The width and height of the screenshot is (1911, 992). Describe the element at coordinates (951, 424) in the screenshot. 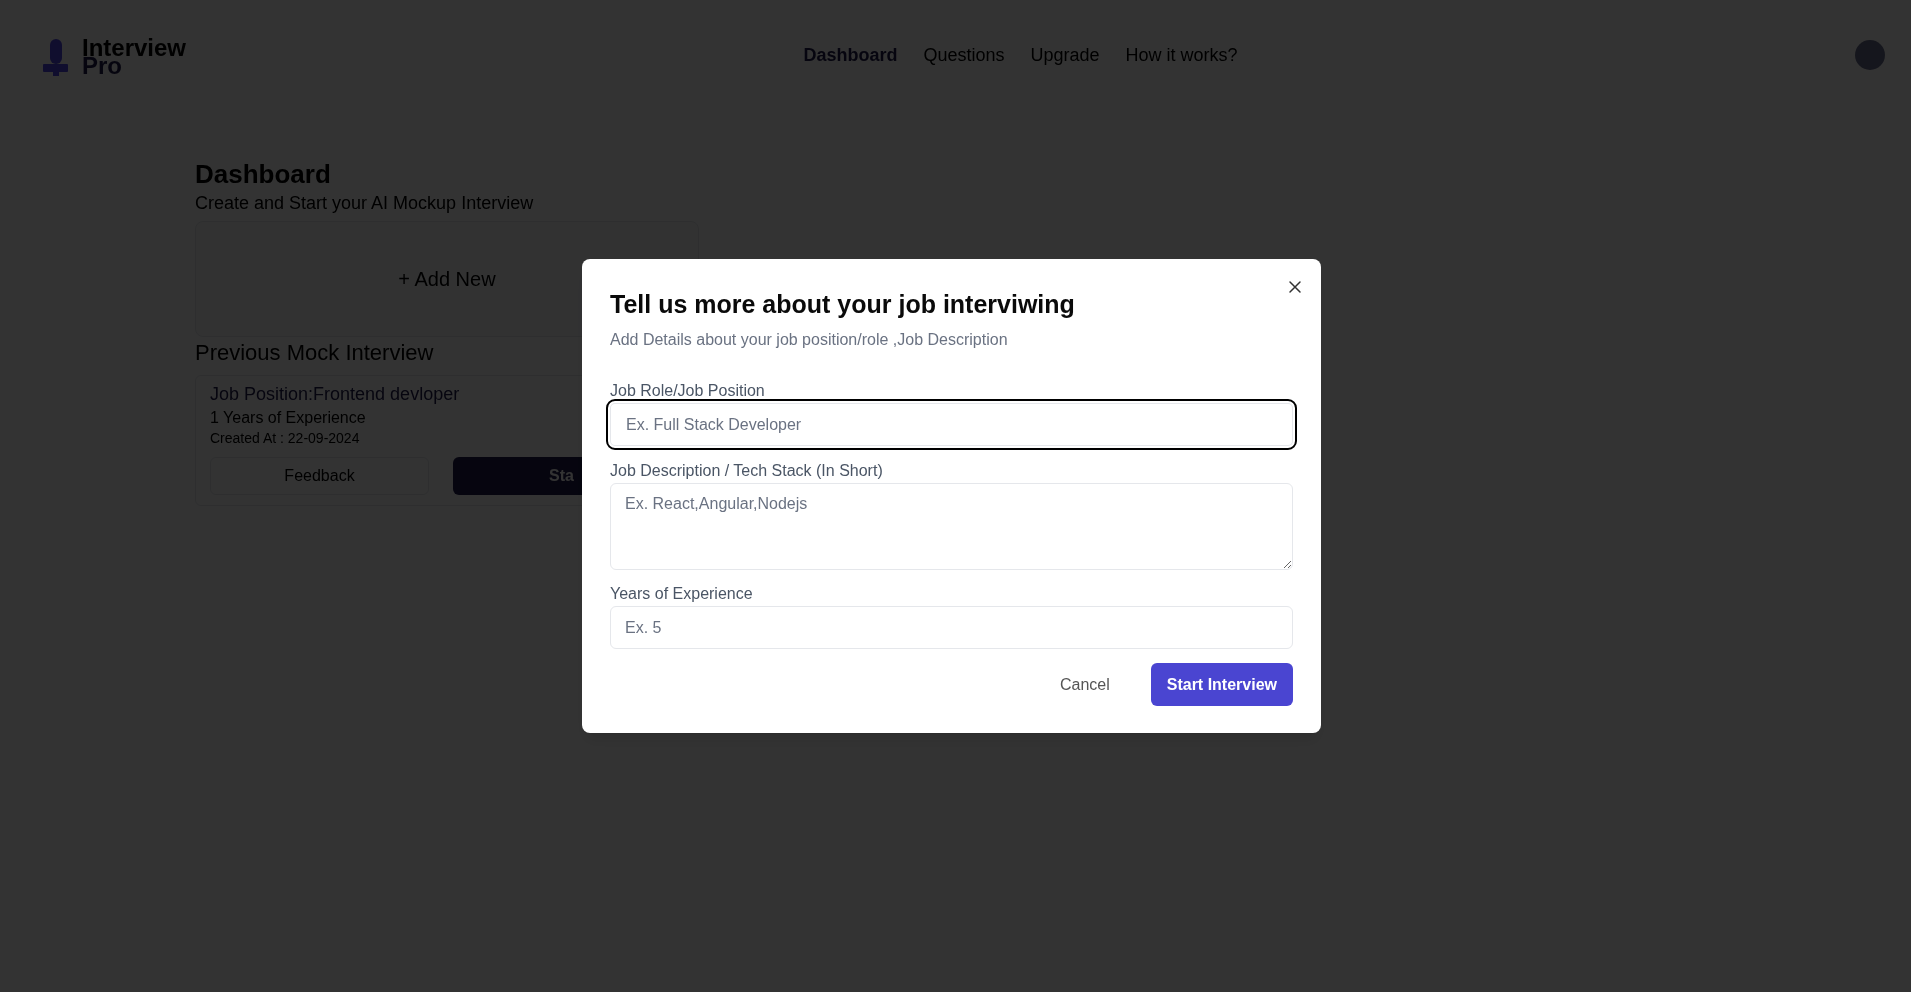

I see `input-field: Ex. Full Stack Developer` at that location.